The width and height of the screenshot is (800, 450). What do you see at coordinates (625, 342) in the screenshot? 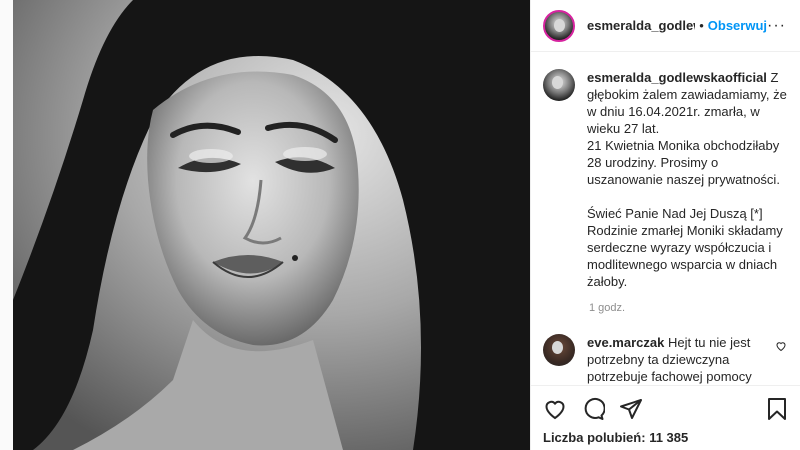
I see `commenter-username: eve.marczak` at bounding box center [625, 342].